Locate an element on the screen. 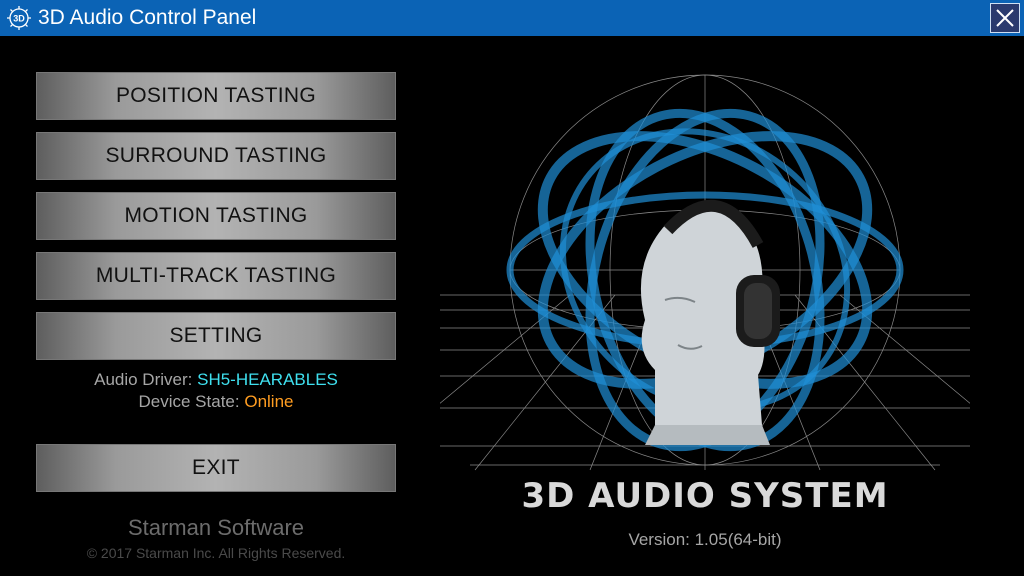  close-button is located at coordinates (1005, 18).